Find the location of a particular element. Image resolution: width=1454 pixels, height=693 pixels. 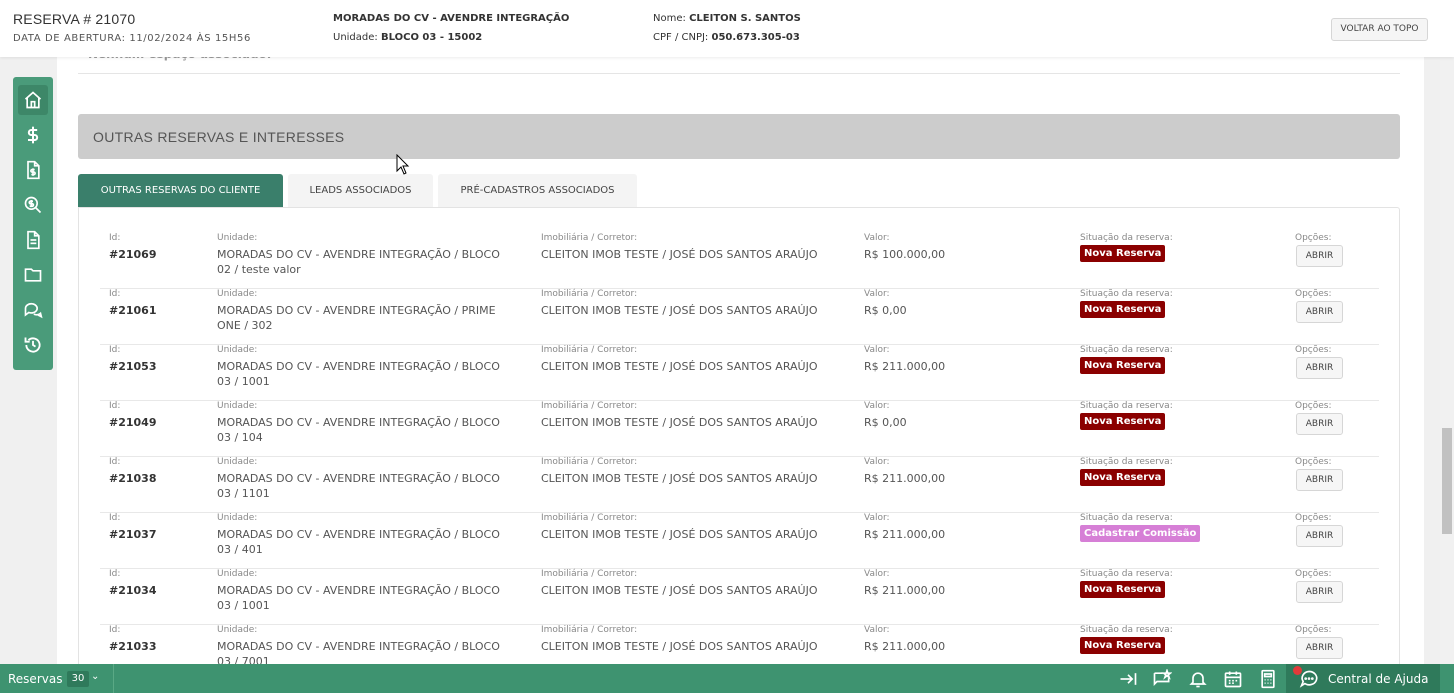

project-name: MORADAS DO CV - AVENDRE INTEGRAÇÃO is located at coordinates (451, 18).